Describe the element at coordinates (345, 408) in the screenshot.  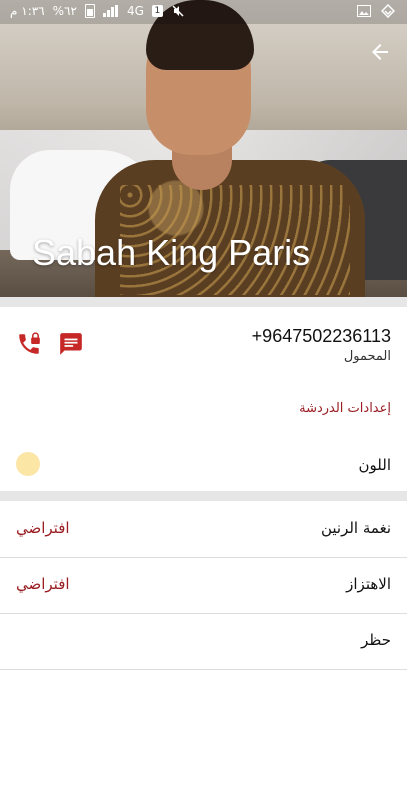
I see `chat-settings-header: إعدادات الدردشة` at that location.